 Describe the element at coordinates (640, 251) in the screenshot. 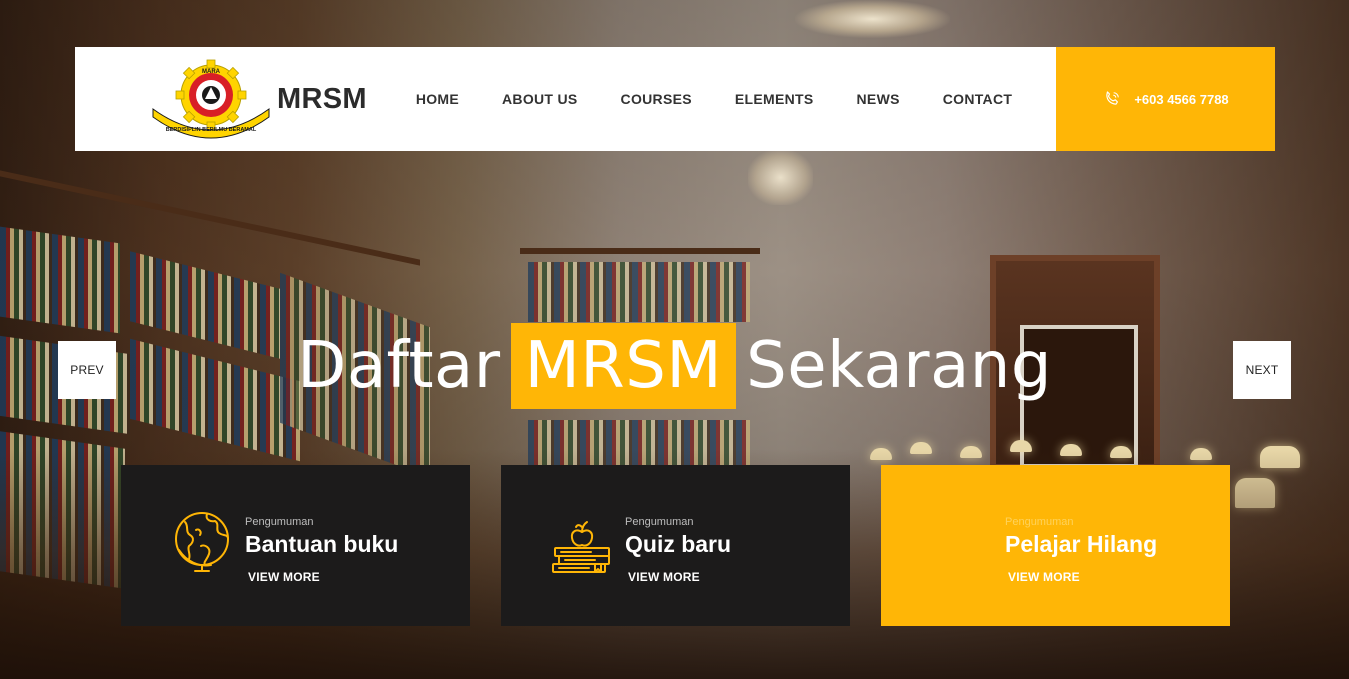

I see `shelf-rail` at that location.